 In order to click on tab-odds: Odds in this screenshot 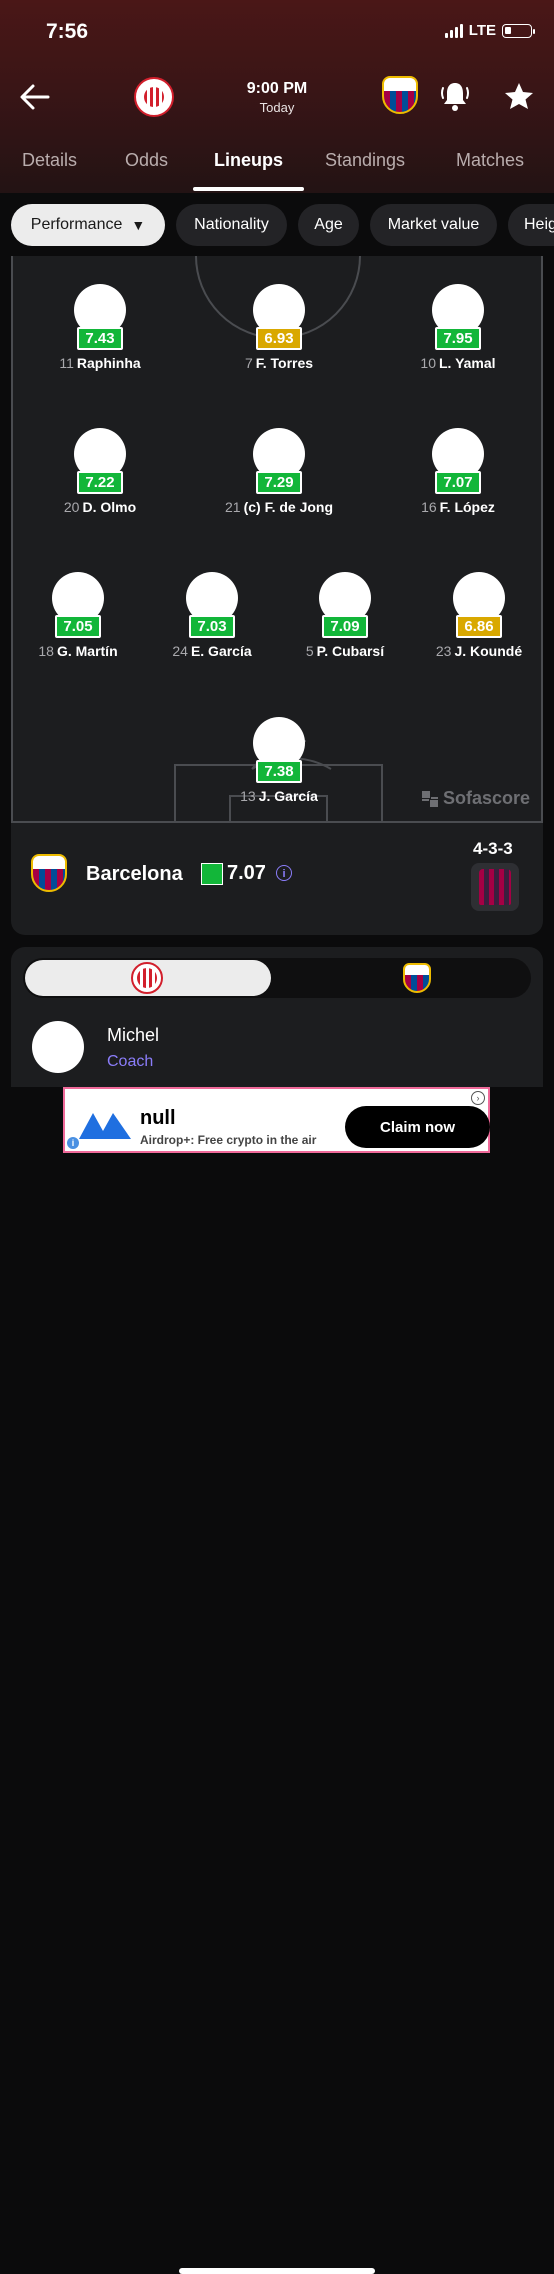, I will do `click(146, 160)`.